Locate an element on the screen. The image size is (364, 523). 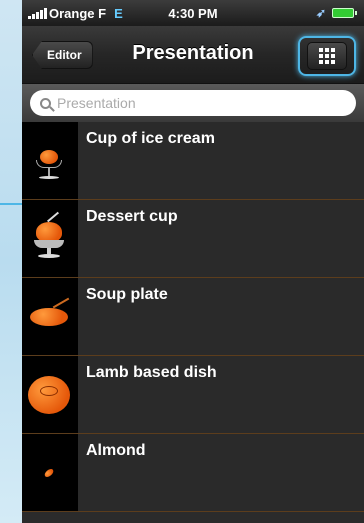
almond-thumbnail is located at coordinates (50, 472).